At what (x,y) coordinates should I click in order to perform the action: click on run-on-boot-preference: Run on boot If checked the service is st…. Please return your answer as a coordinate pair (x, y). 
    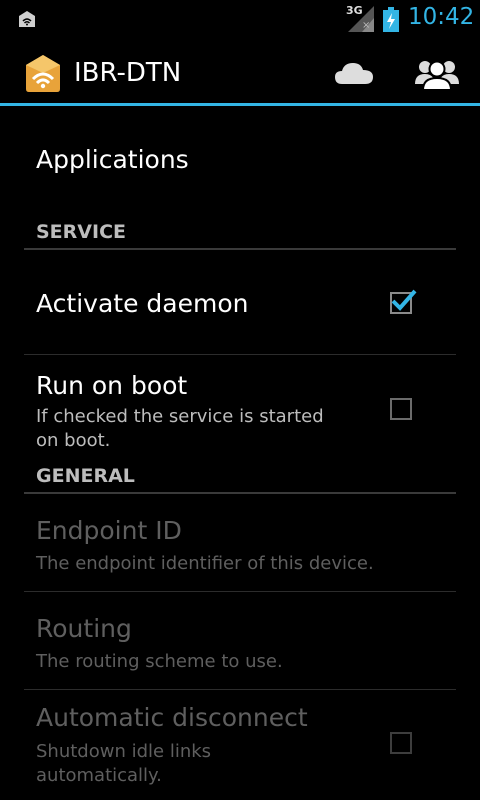
    Looking at the image, I should click on (240, 405).